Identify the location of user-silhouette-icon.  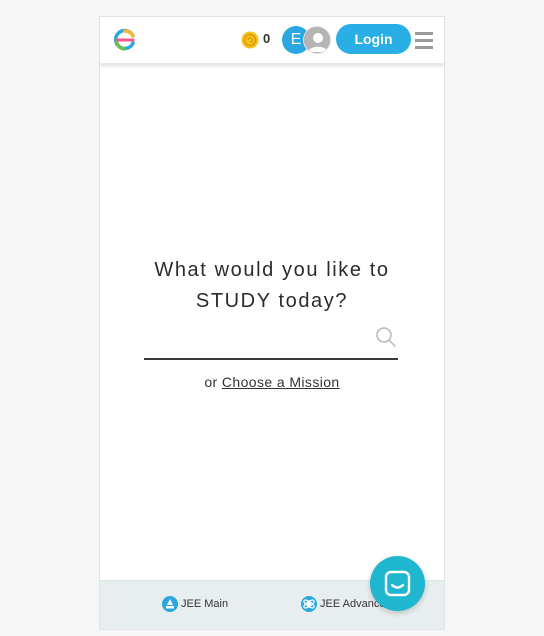
(317, 40).